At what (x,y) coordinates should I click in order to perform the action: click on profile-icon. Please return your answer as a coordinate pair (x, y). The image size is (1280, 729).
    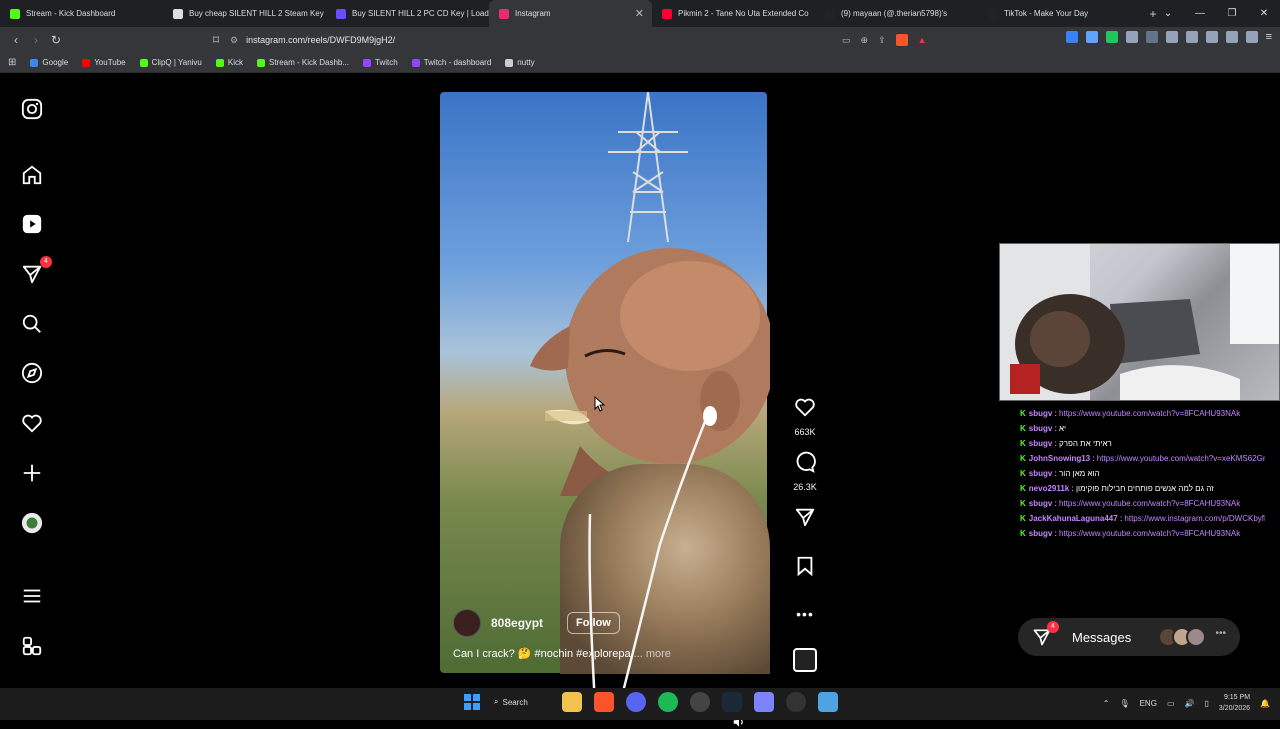
    Looking at the image, I should click on (32, 523).